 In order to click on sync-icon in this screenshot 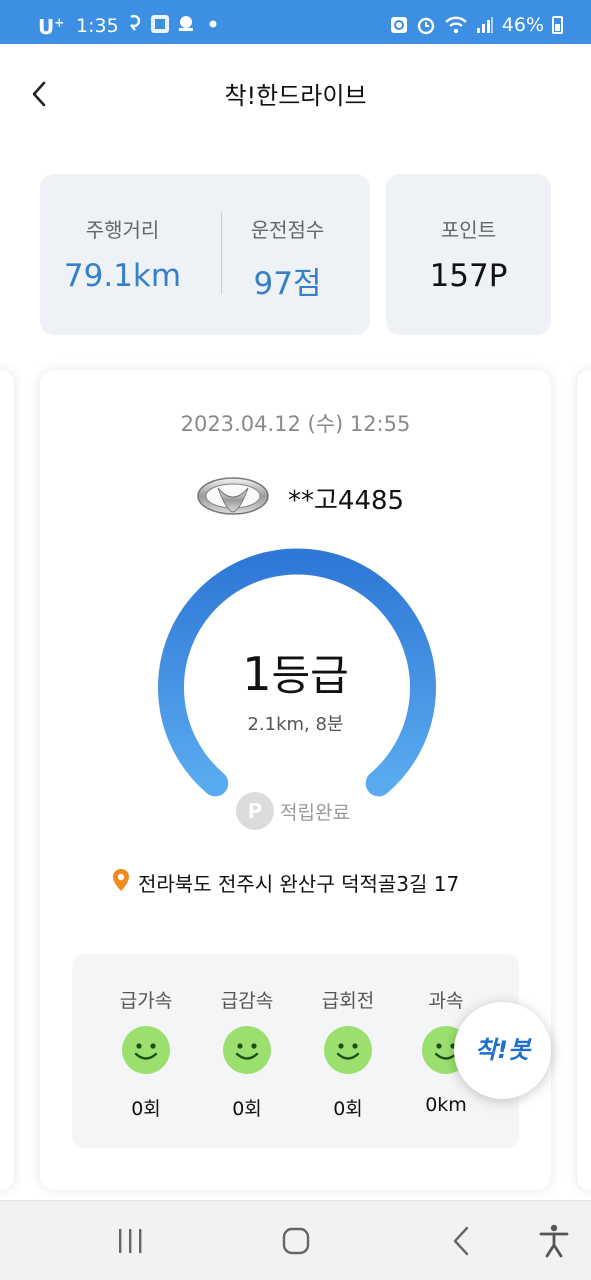, I will do `click(398, 25)`.